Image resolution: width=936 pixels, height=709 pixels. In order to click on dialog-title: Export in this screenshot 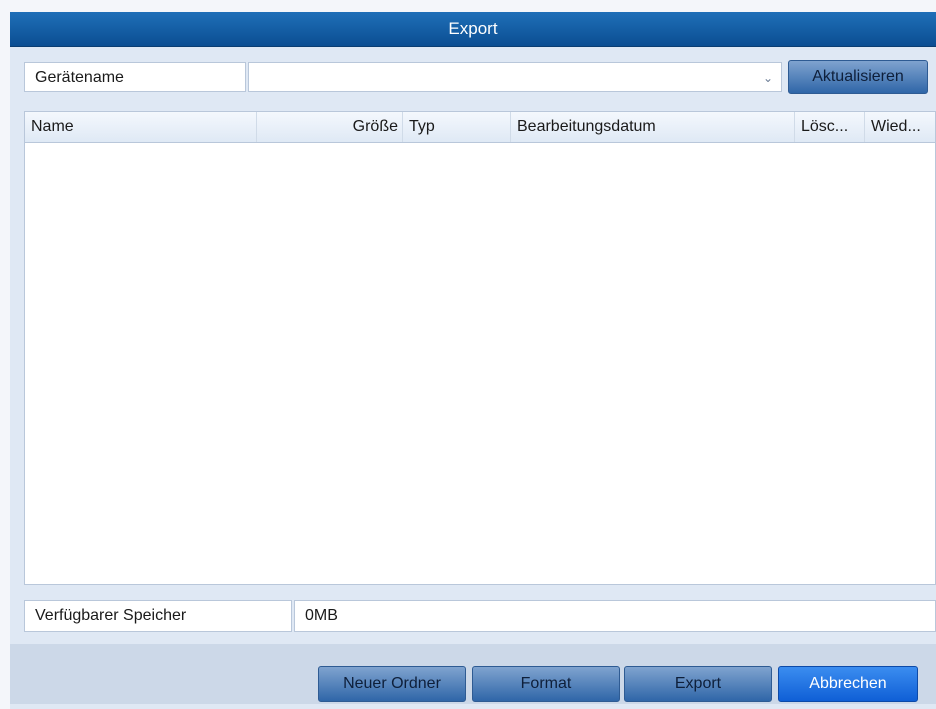, I will do `click(473, 29)`.